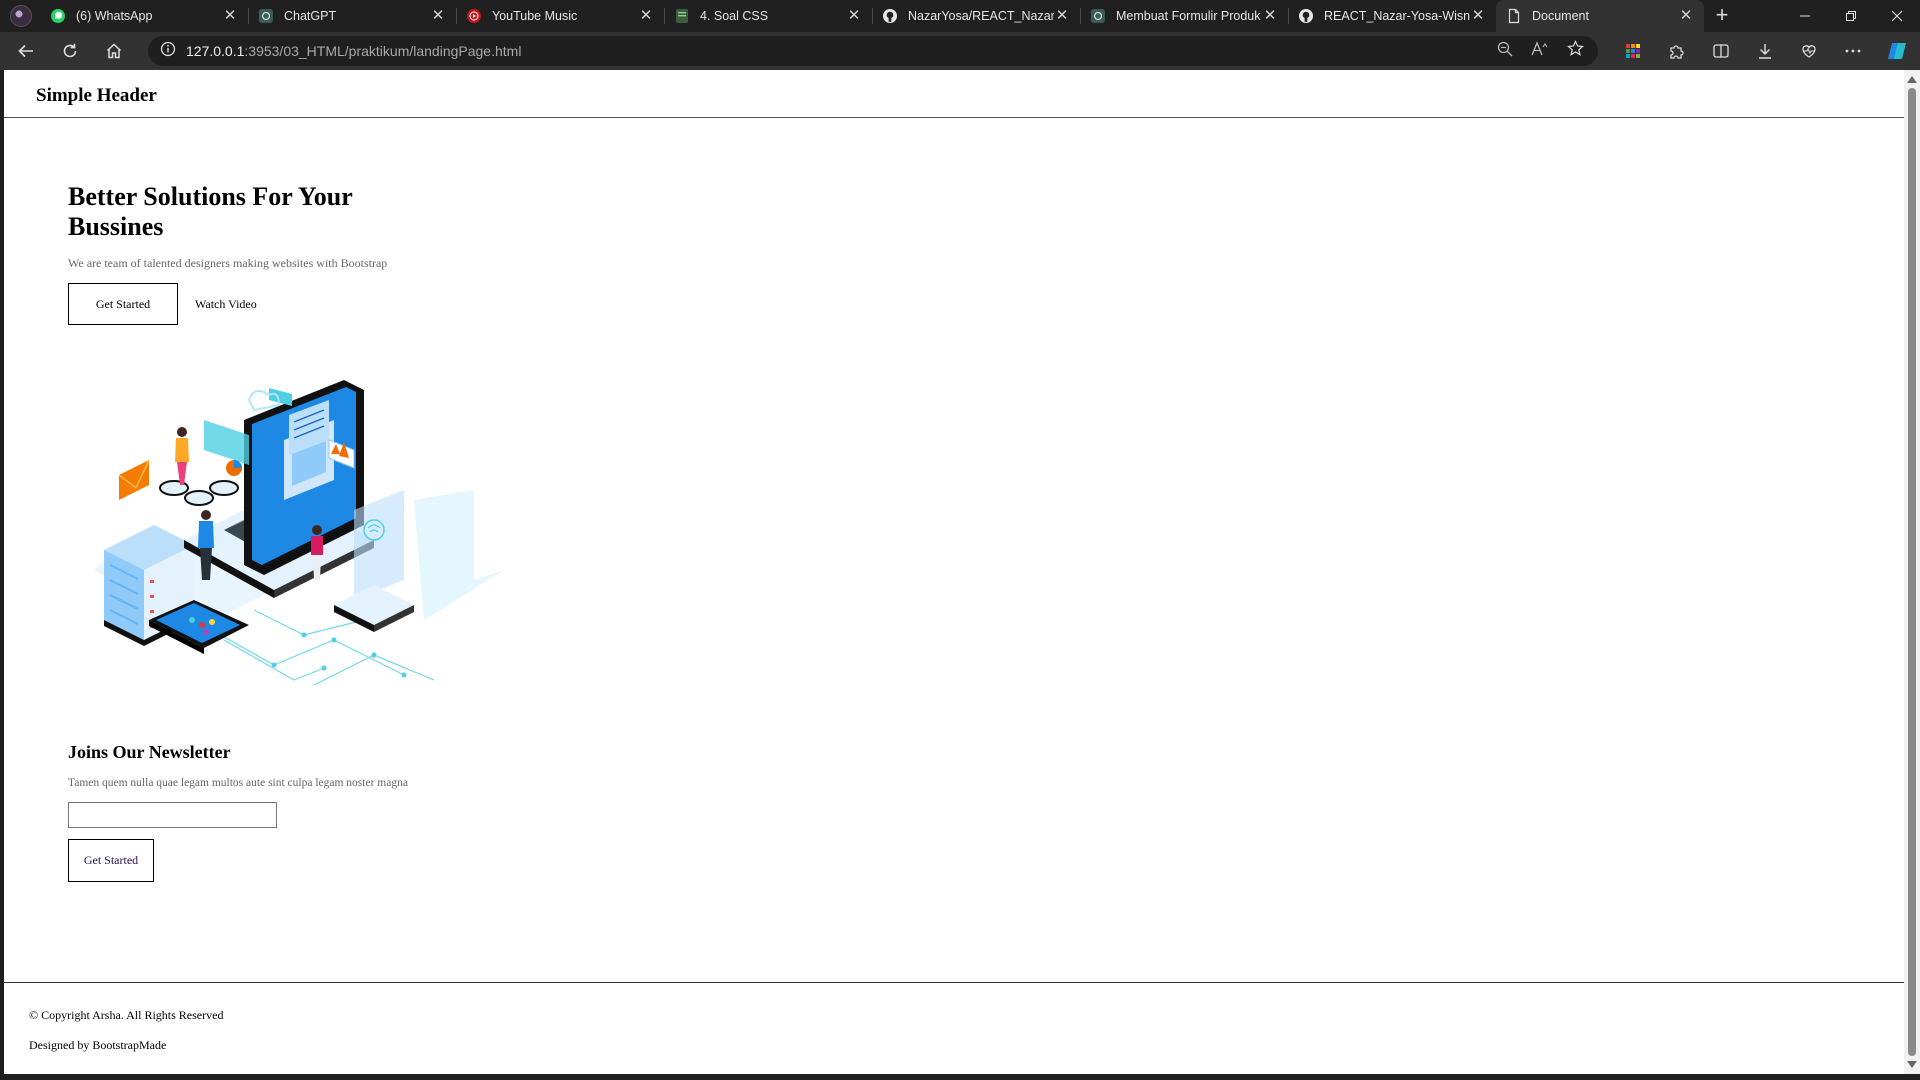 This screenshot has height=1080, width=1920. I want to click on tab-youtube-music: YouTube Music ✕, so click(560, 16).